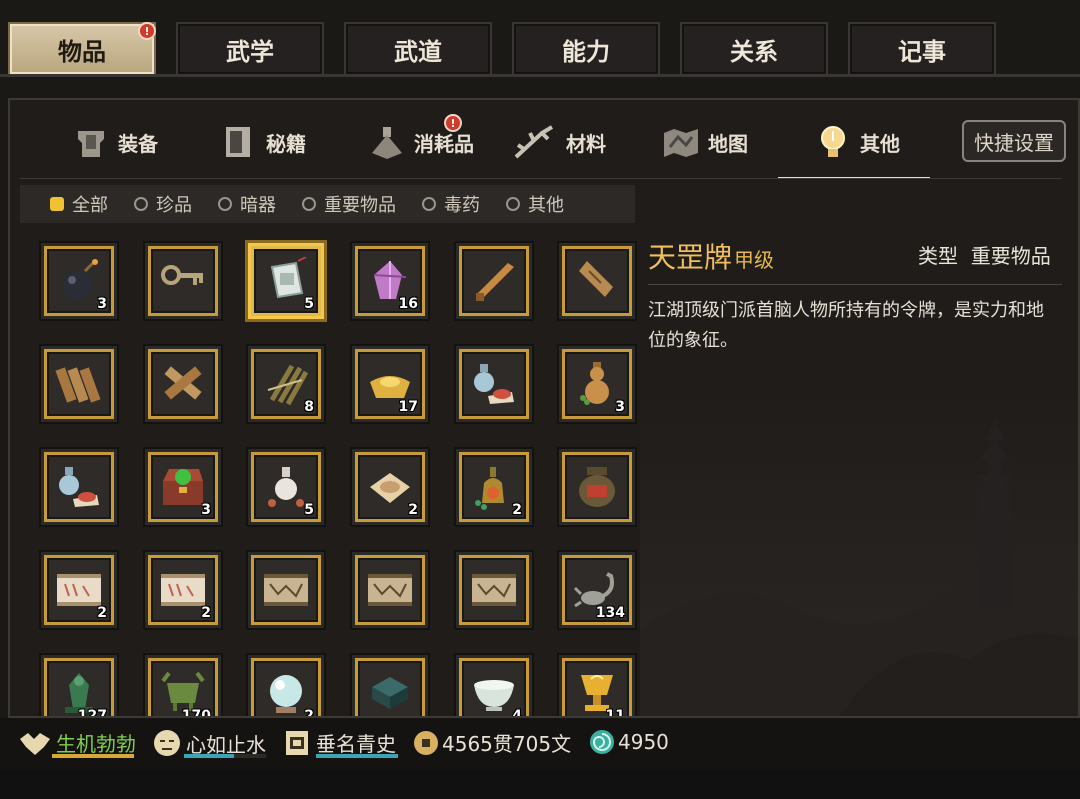 The height and width of the screenshot is (799, 1080). What do you see at coordinates (418, 48) in the screenshot?
I see `tab-martial-way: 武道` at bounding box center [418, 48].